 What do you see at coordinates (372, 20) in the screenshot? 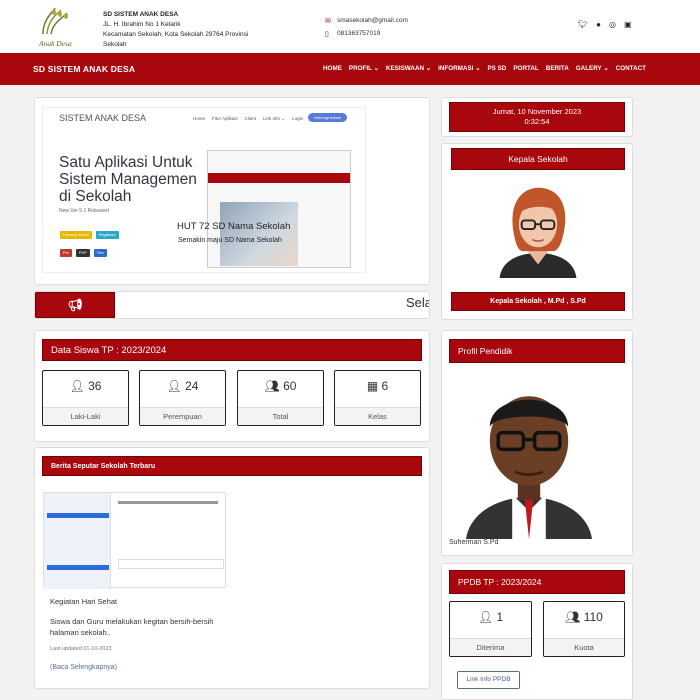
I see `email-link: smasekolah@gmail.com` at bounding box center [372, 20].